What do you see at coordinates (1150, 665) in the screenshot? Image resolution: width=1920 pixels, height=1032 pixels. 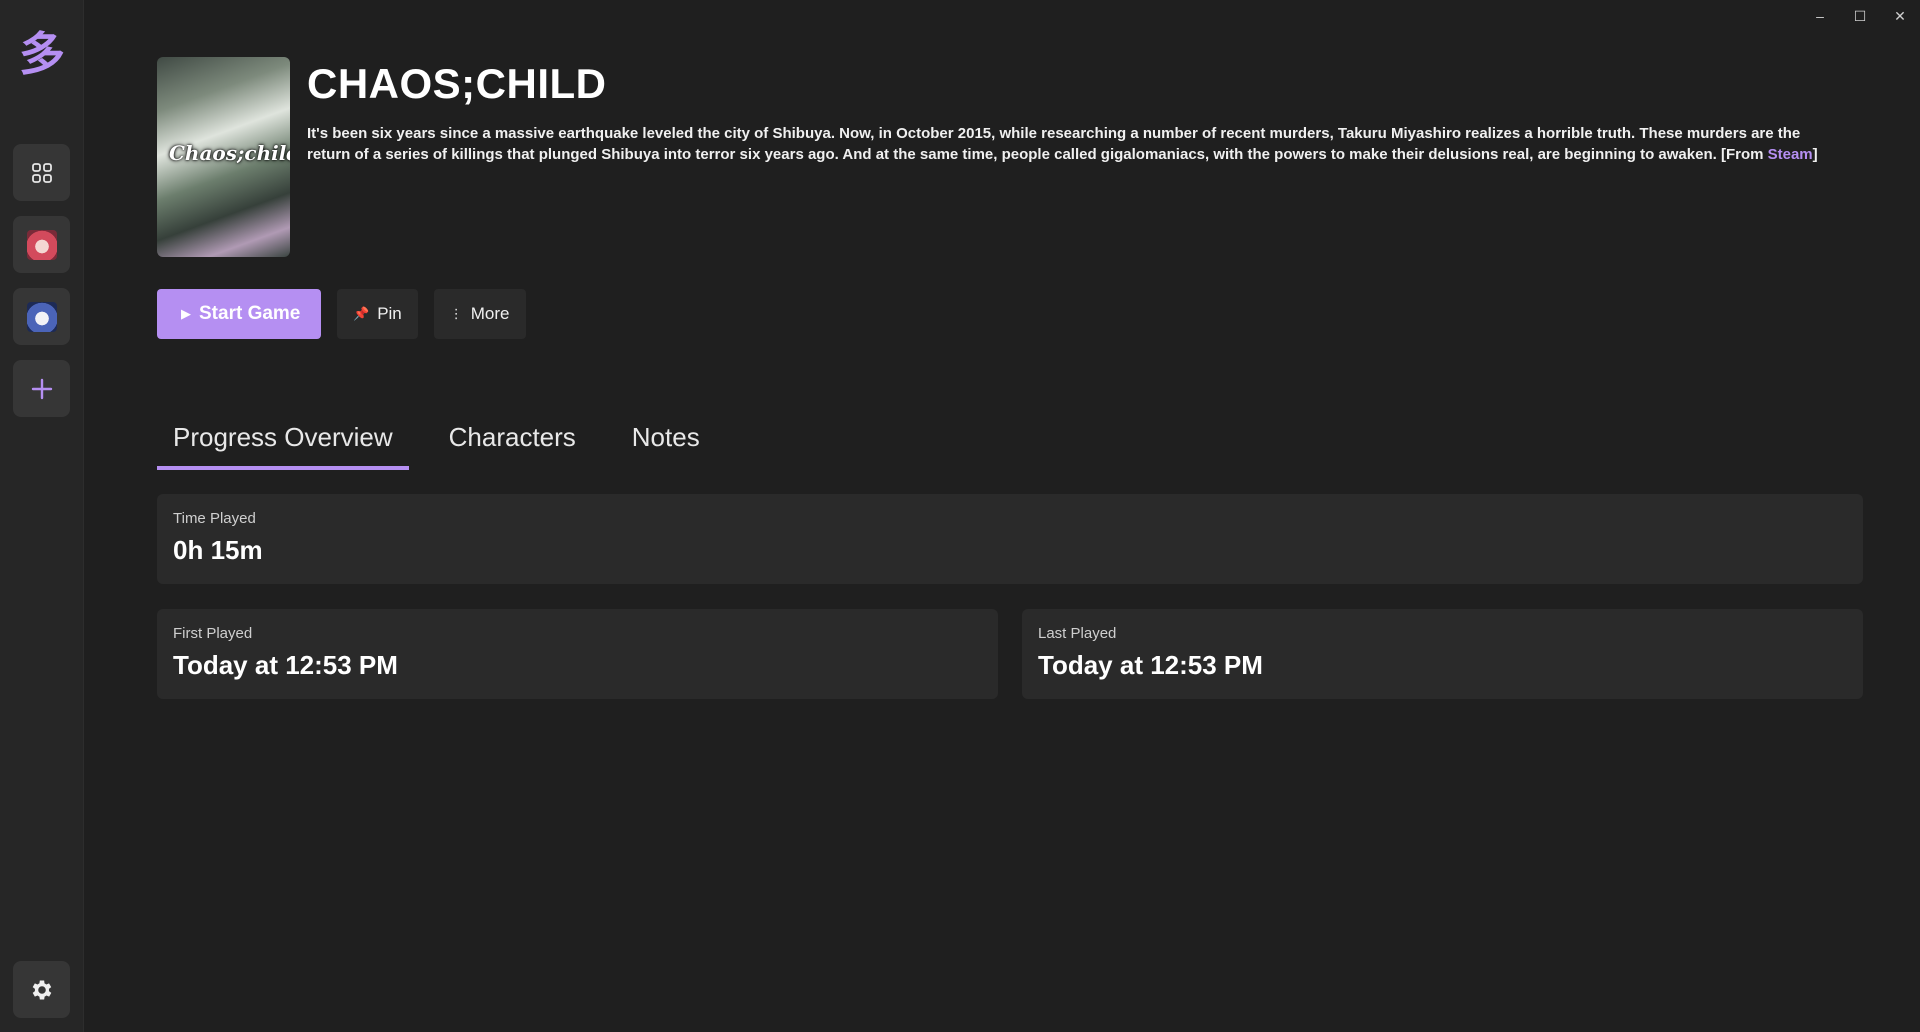 I see `last-played-value: Today at 12:53 PM` at bounding box center [1150, 665].